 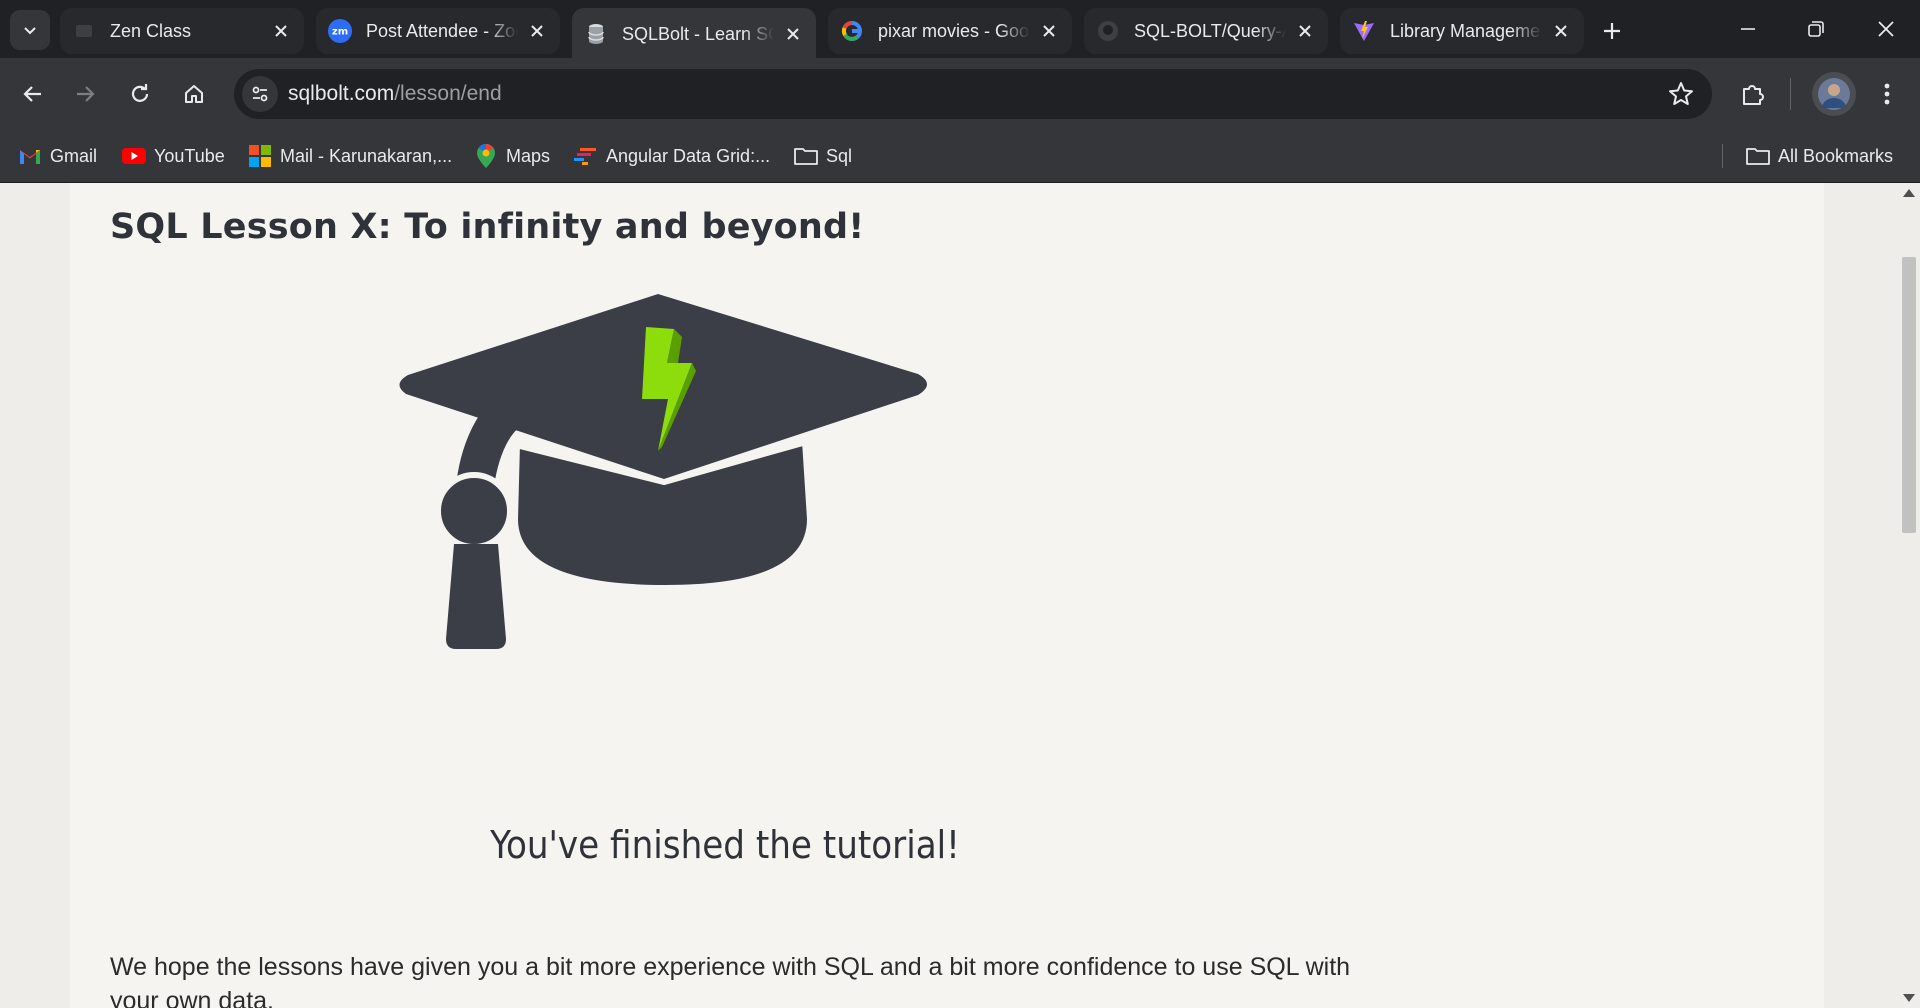 What do you see at coordinates (151, 30) in the screenshot?
I see `tab-title: Zen Class` at bounding box center [151, 30].